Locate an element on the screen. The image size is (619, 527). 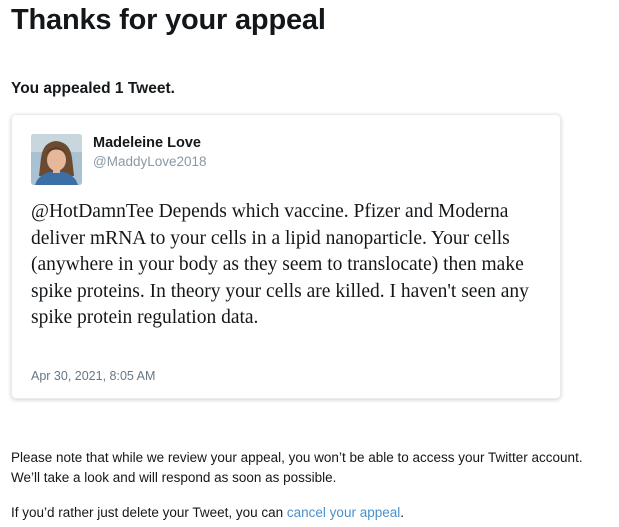
cancel-appeal-suffix: . is located at coordinates (402, 512).